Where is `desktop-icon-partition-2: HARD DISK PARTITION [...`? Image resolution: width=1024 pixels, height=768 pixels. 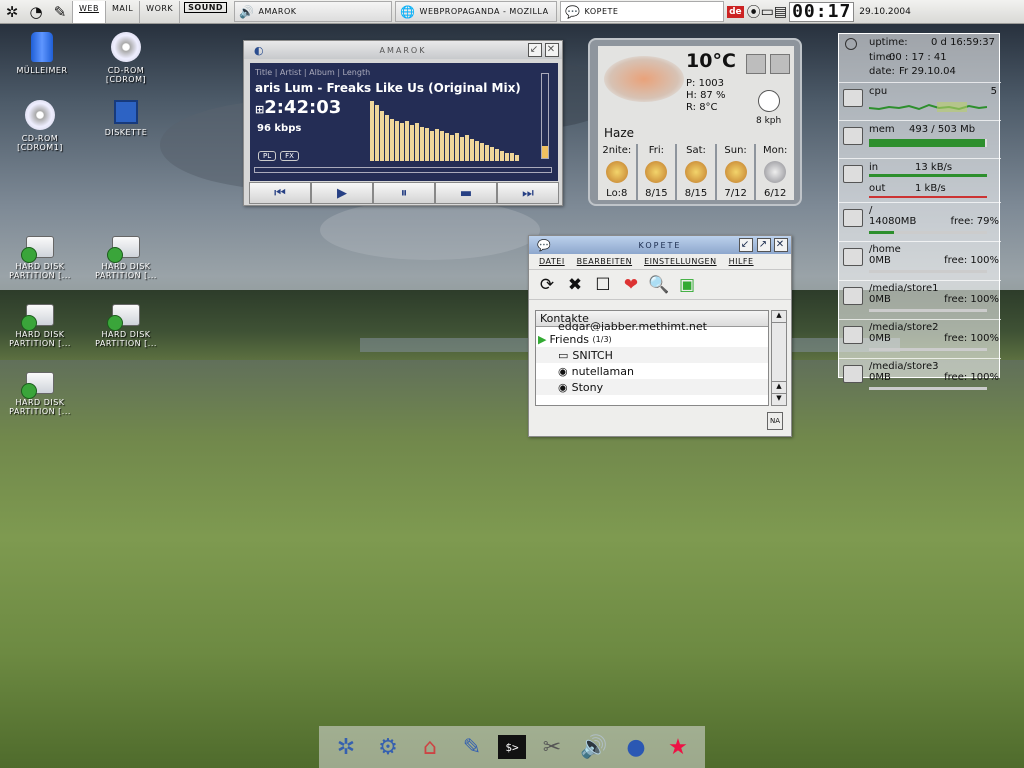 desktop-icon-partition-2: HARD DISK PARTITION [... is located at coordinates (126, 255).